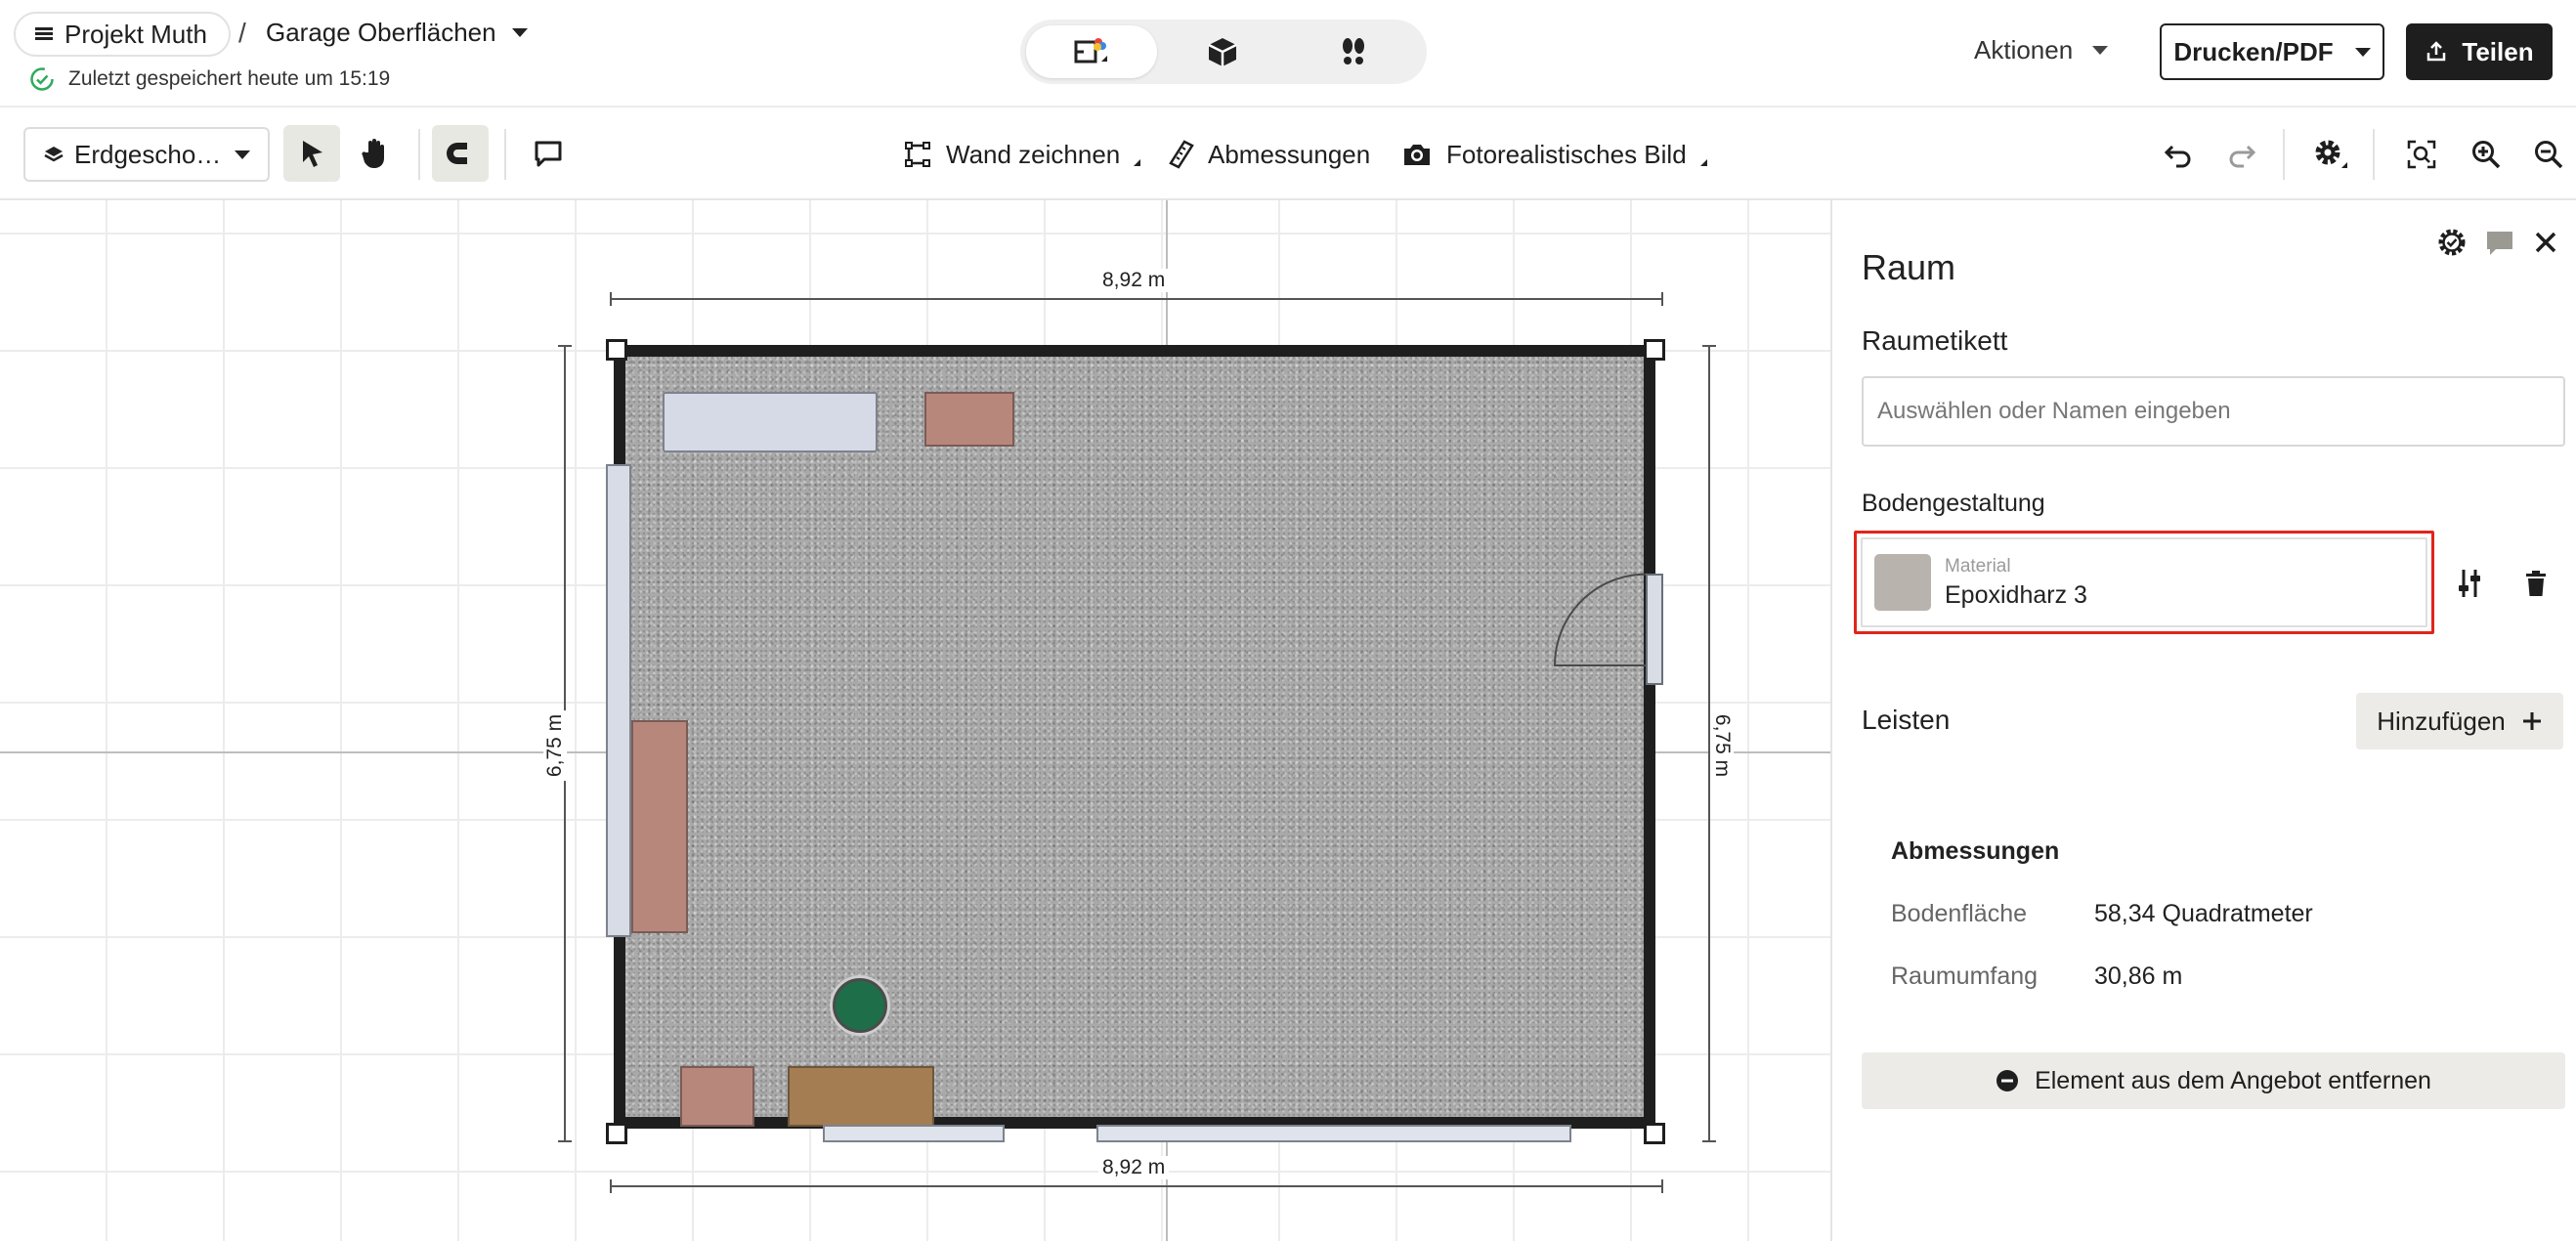  I want to click on share-label: Teilen, so click(2498, 51).